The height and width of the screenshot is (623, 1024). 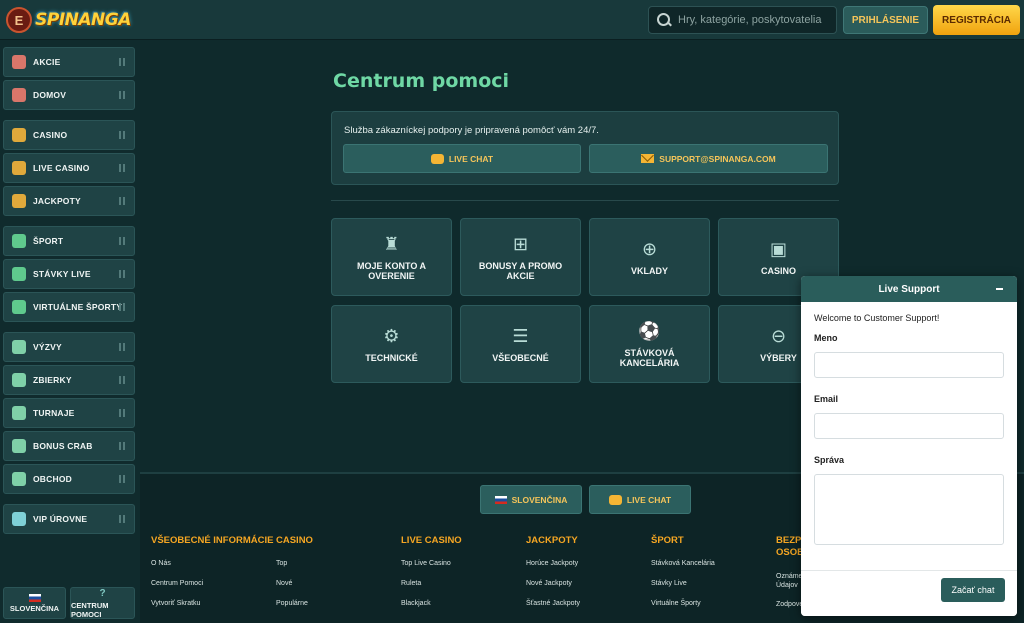 I want to click on soccer-ball-icon, so click(x=19, y=241).